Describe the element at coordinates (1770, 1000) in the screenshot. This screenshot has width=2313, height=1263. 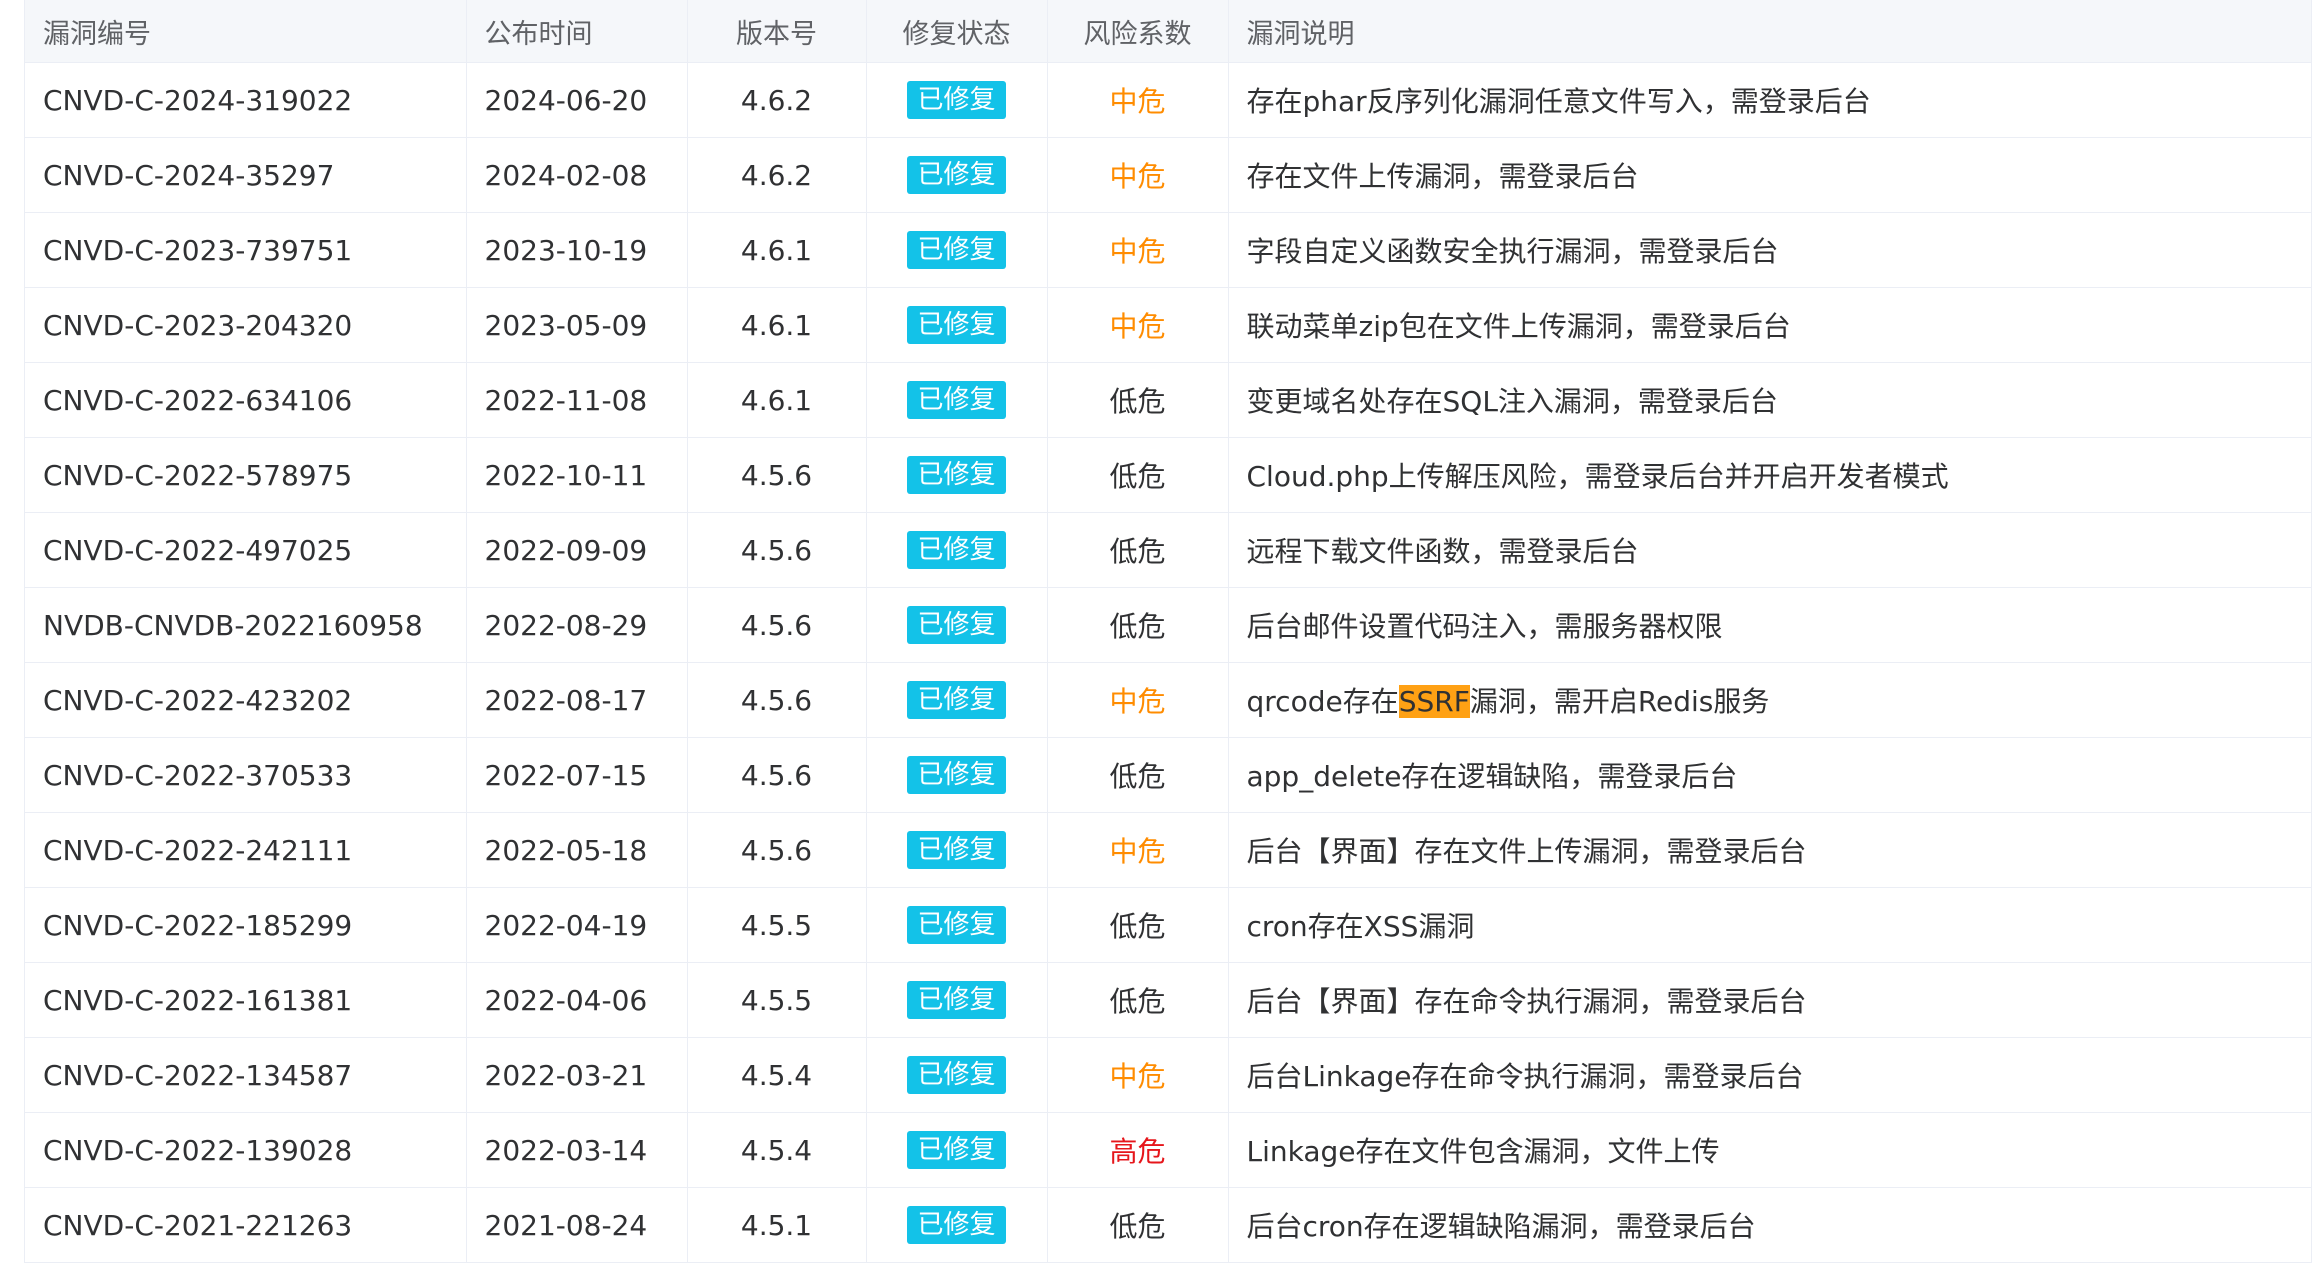
I see `cell-description: 后台【界面】存在命令执行漏洞，需登录后台` at that location.